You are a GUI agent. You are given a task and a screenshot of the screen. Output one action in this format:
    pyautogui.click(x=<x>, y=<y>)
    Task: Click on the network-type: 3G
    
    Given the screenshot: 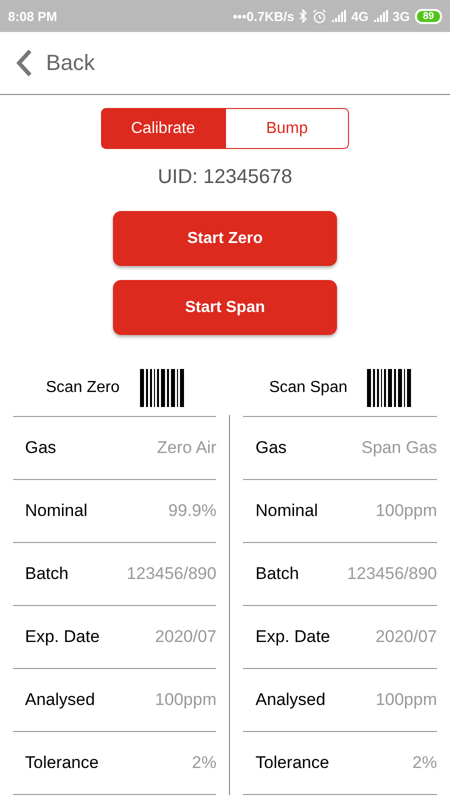 What is the action you would take?
    pyautogui.click(x=401, y=16)
    